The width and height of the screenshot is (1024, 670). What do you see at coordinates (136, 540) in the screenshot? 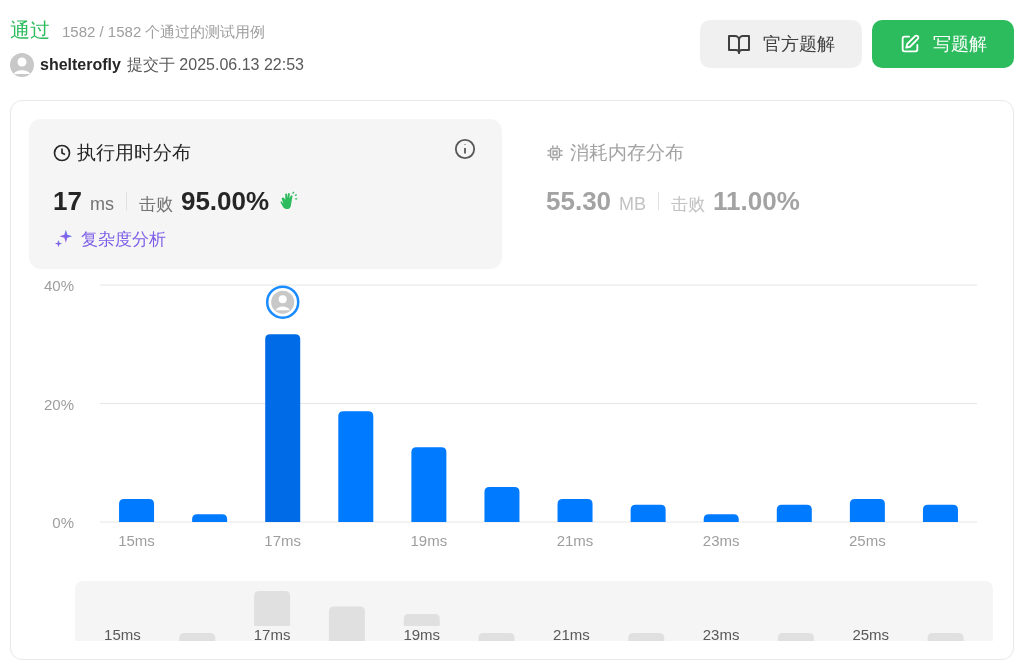
I see `x-axis-label: 15ms` at bounding box center [136, 540].